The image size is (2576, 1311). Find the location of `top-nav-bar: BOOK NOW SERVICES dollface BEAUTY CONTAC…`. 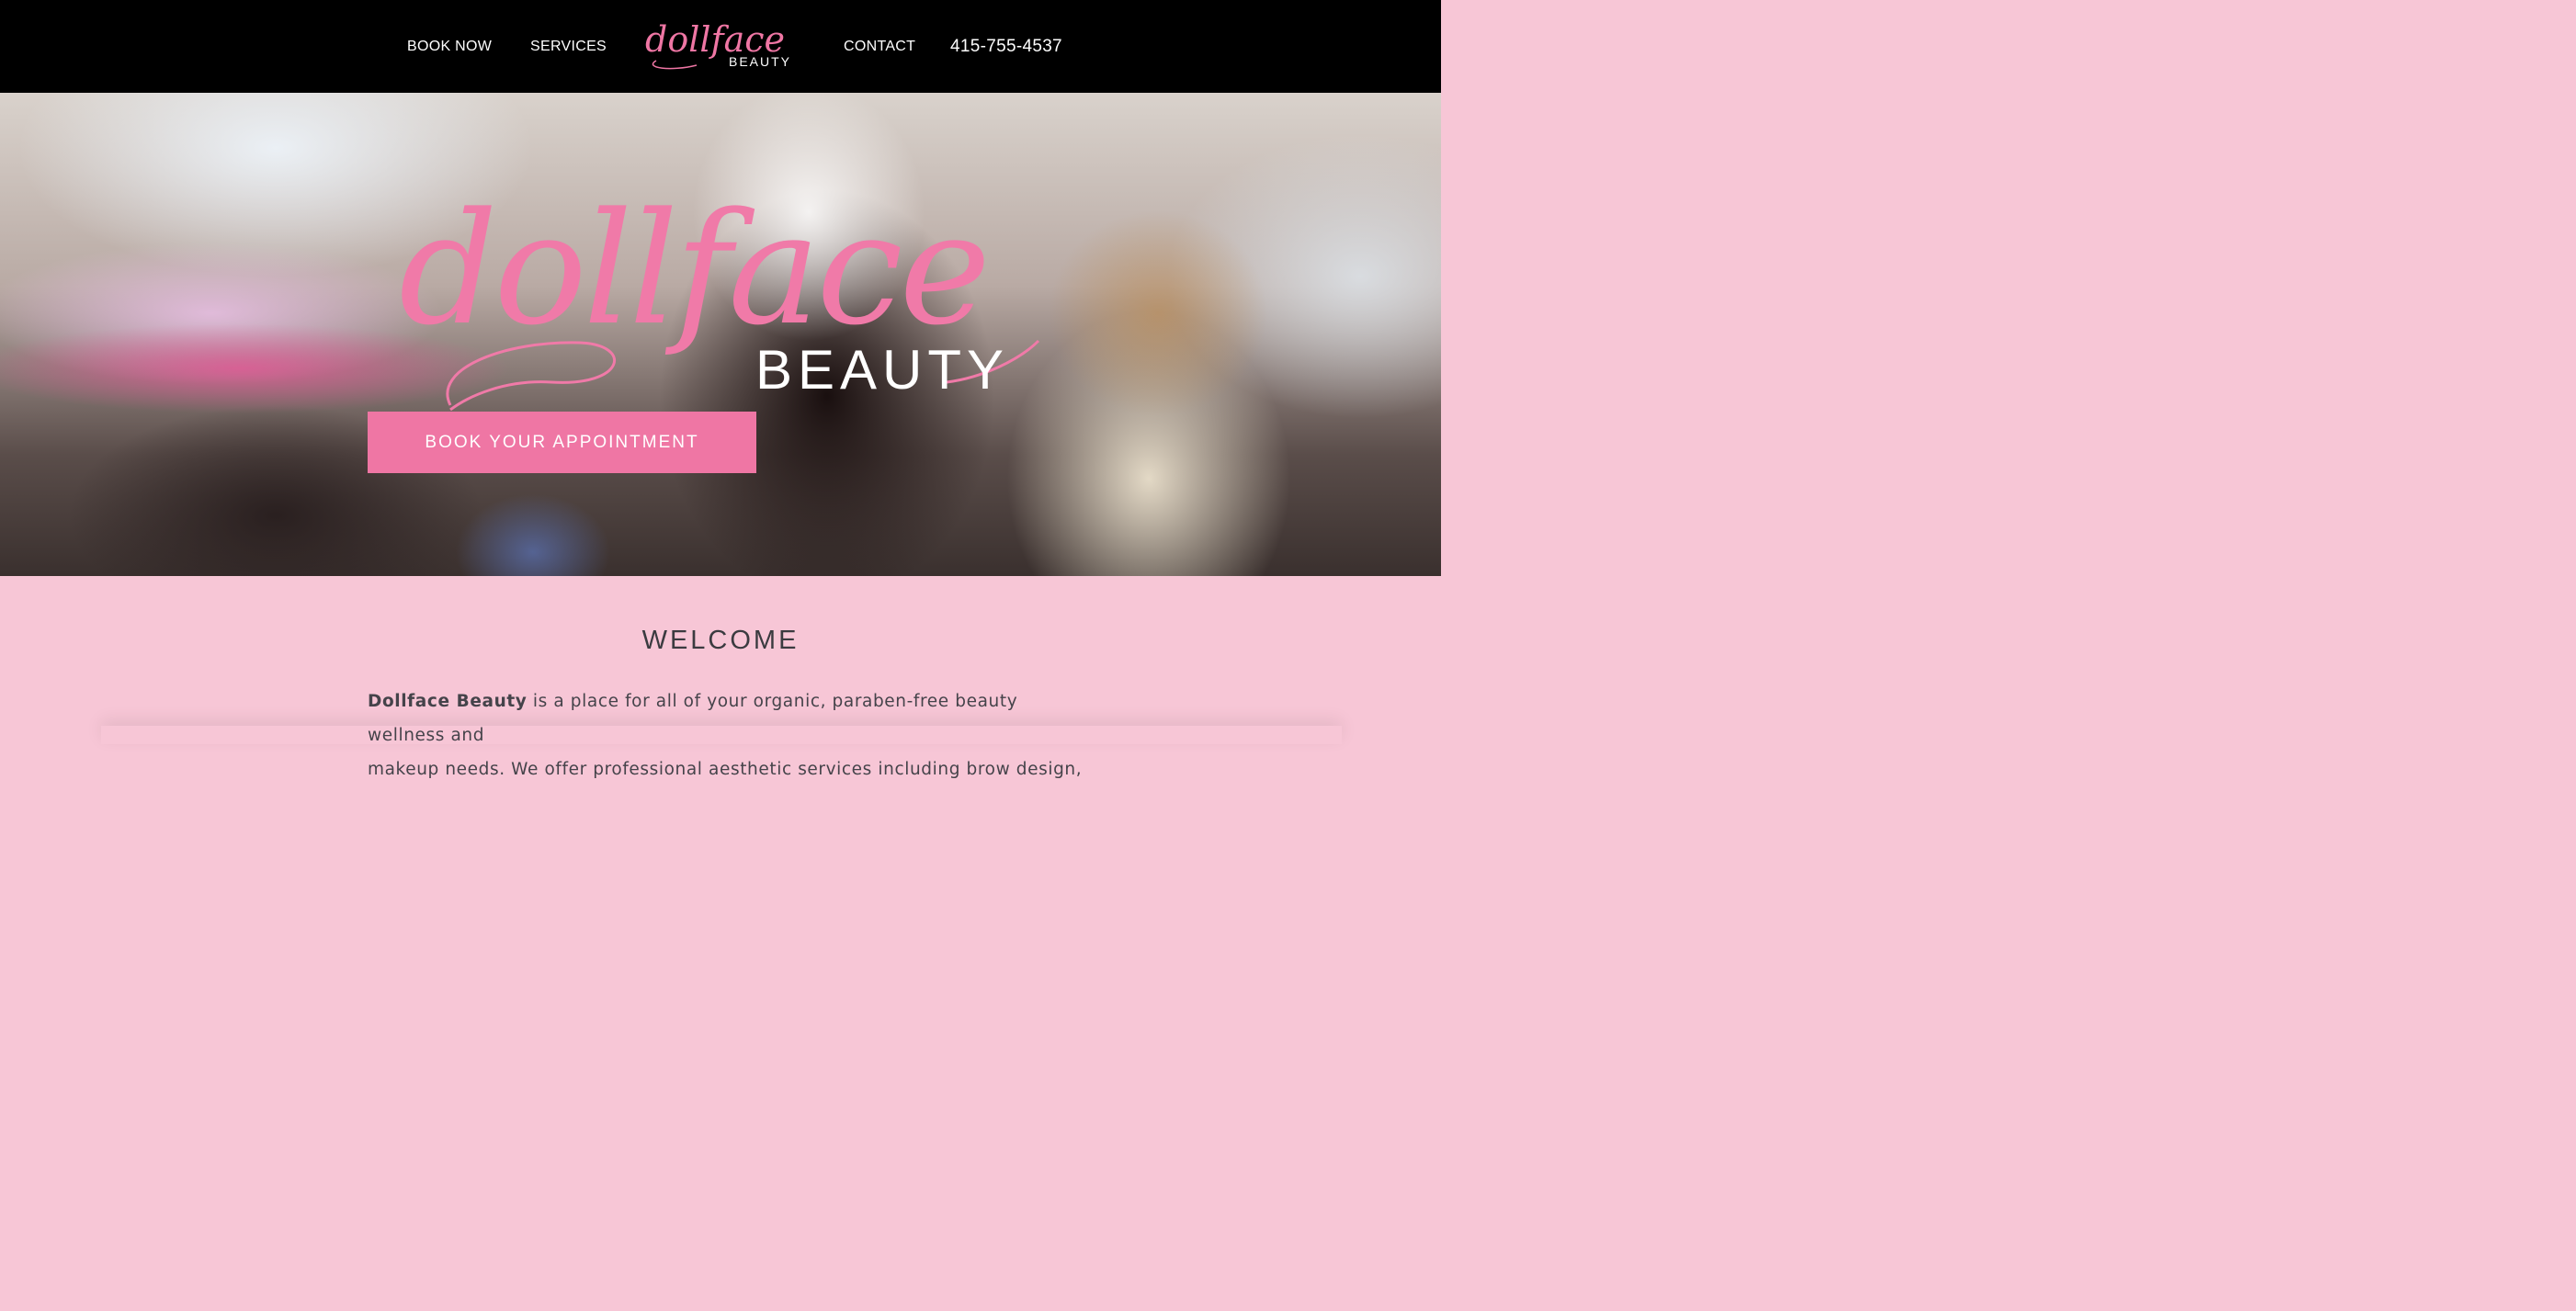

top-nav-bar: BOOK NOW SERVICES dollface BEAUTY CONTAC… is located at coordinates (720, 46).